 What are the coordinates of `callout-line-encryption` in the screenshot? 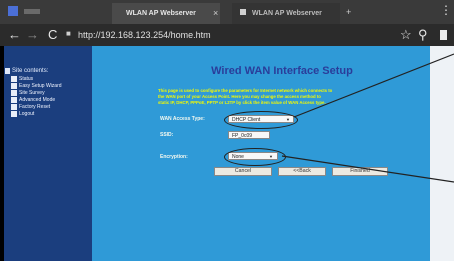 It's located at (367, 169).